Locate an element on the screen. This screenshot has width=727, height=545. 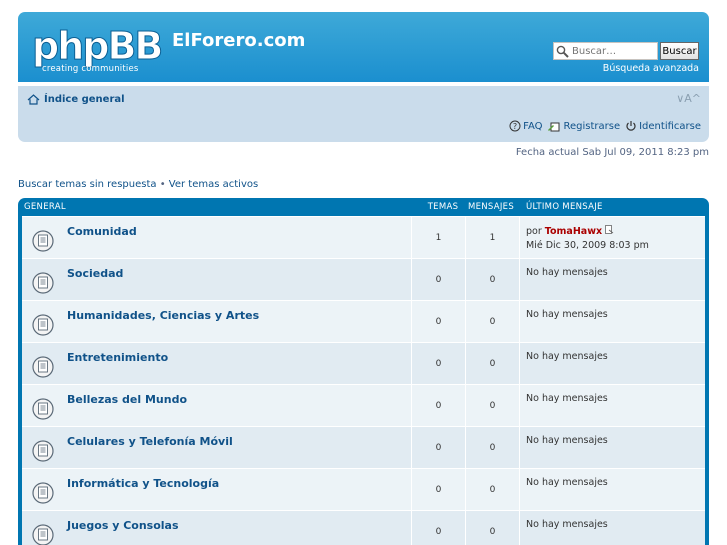
forum-cell: Humanidades, Ciencias y Artes is located at coordinates (217, 321).